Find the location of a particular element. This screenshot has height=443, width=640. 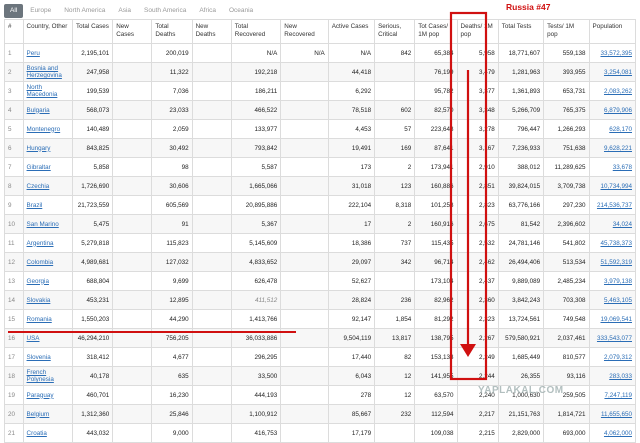

header-deaths-per-1m: Deaths/ 1M pop is located at coordinates (477, 31).